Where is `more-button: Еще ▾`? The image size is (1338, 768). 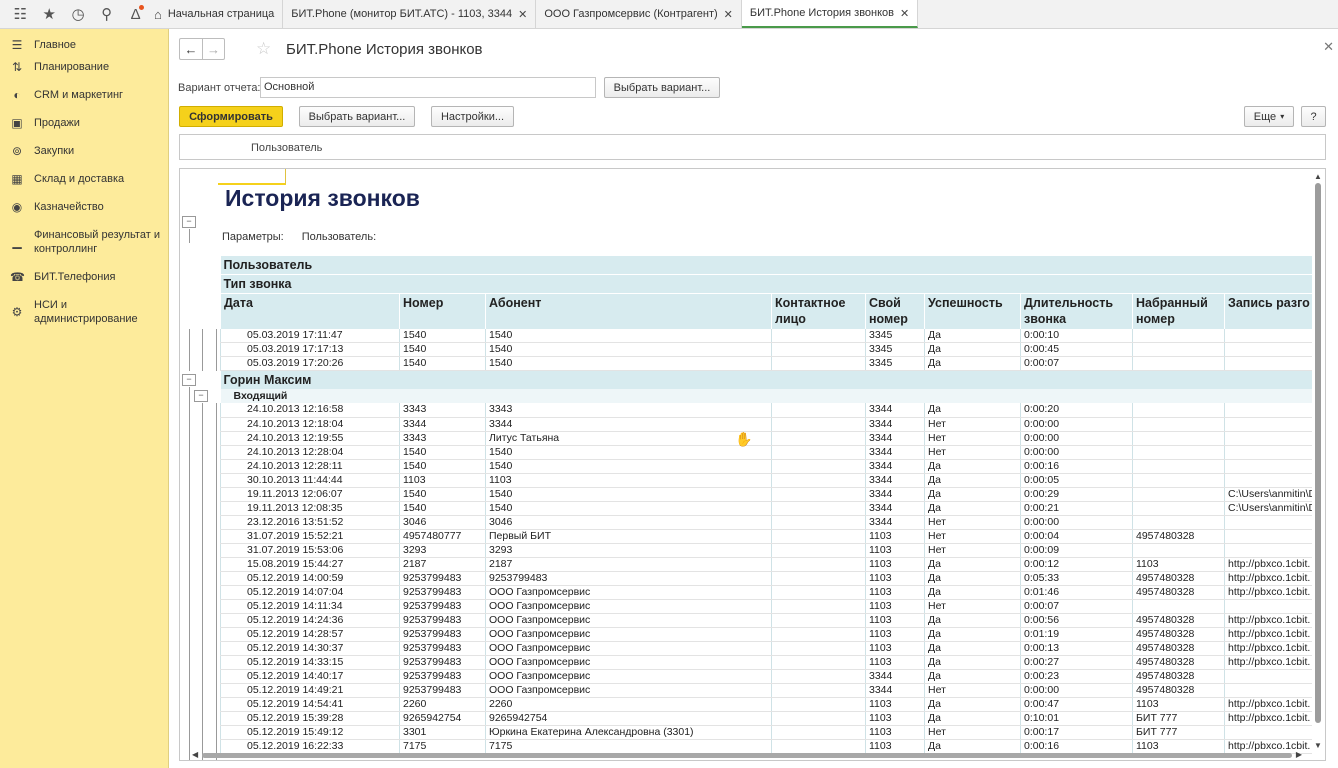
more-button: Еще ▾ is located at coordinates (1269, 116).